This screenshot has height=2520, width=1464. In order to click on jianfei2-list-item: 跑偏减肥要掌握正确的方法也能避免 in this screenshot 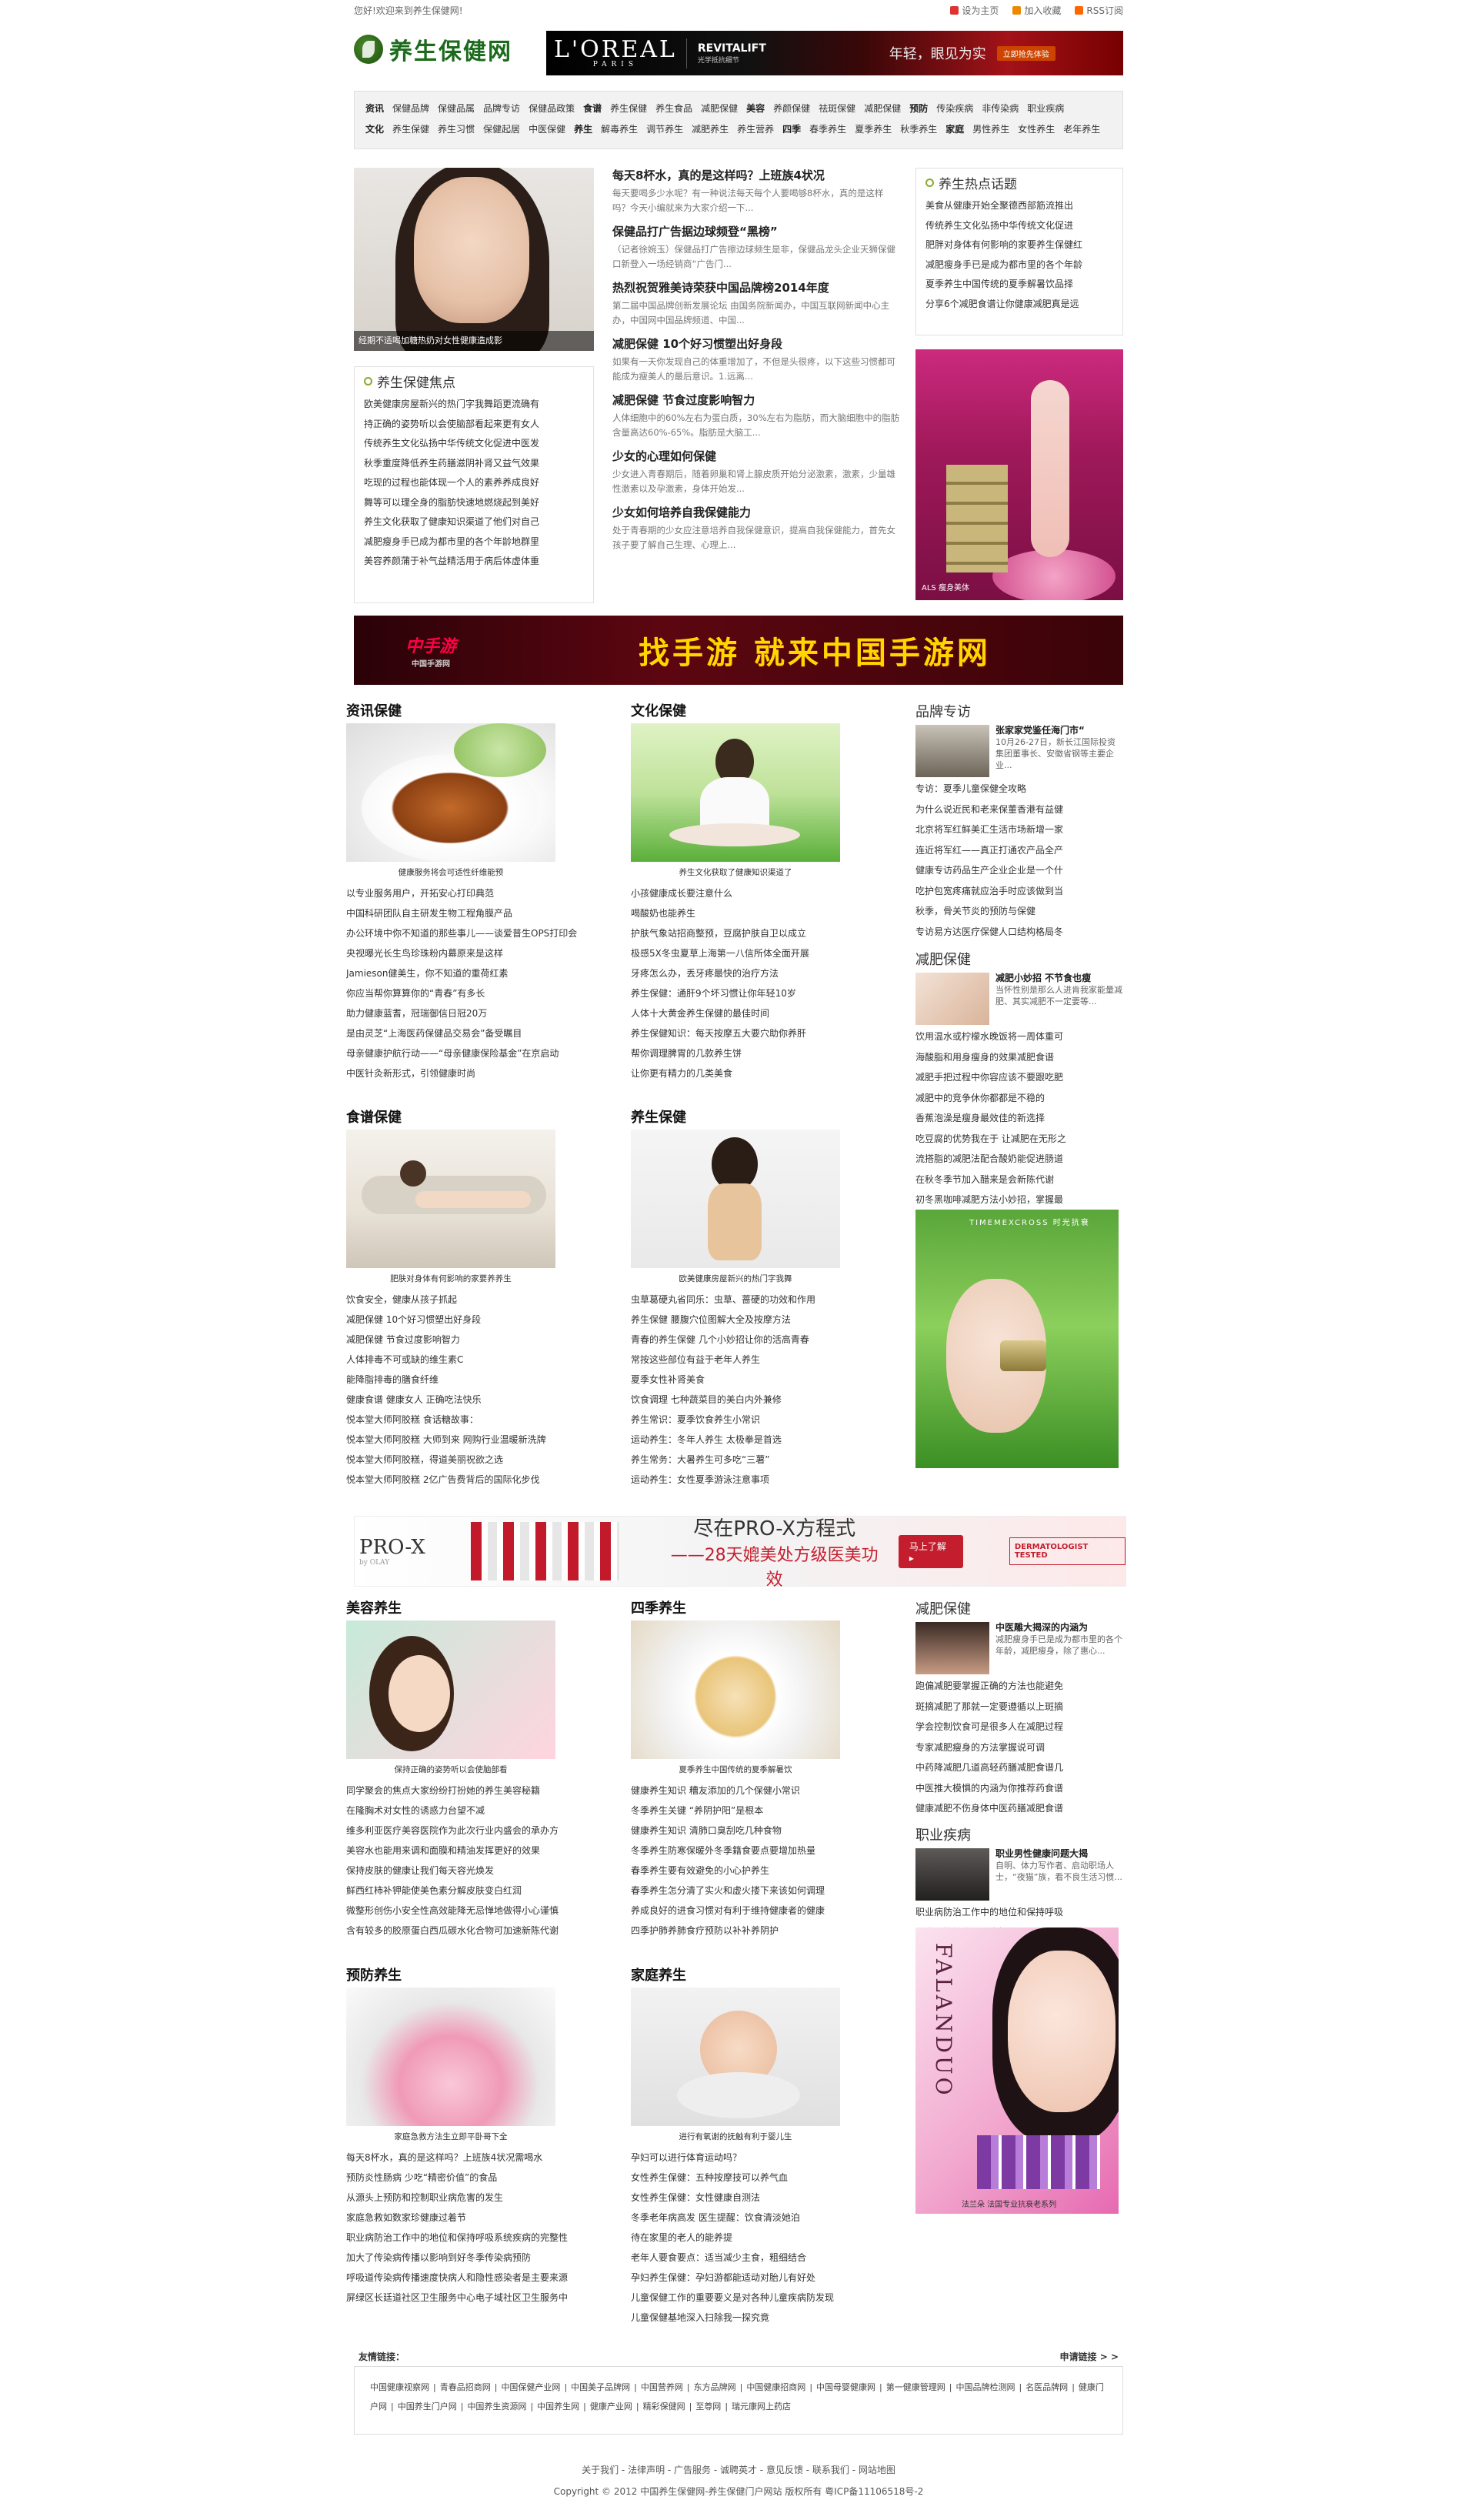, I will do `click(1019, 1686)`.